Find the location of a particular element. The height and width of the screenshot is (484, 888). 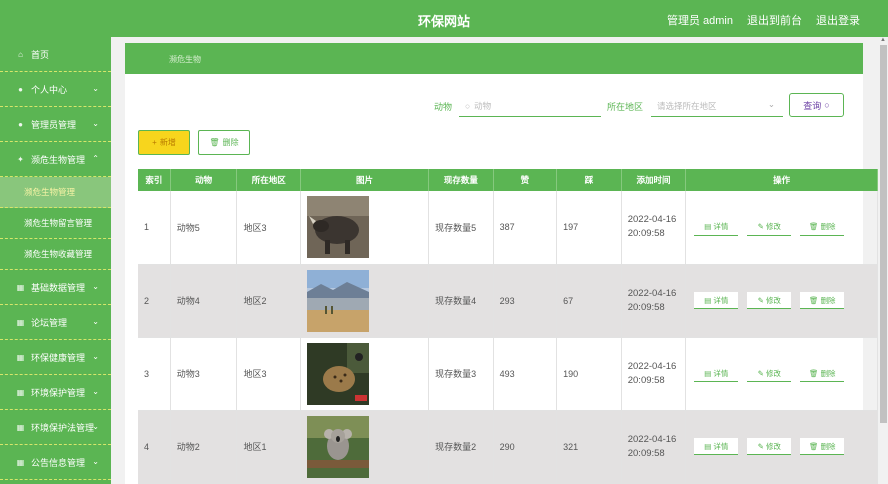

sidebar-subitem-endangered-messages: 濒危生物留言管理 is located at coordinates (55, 223).